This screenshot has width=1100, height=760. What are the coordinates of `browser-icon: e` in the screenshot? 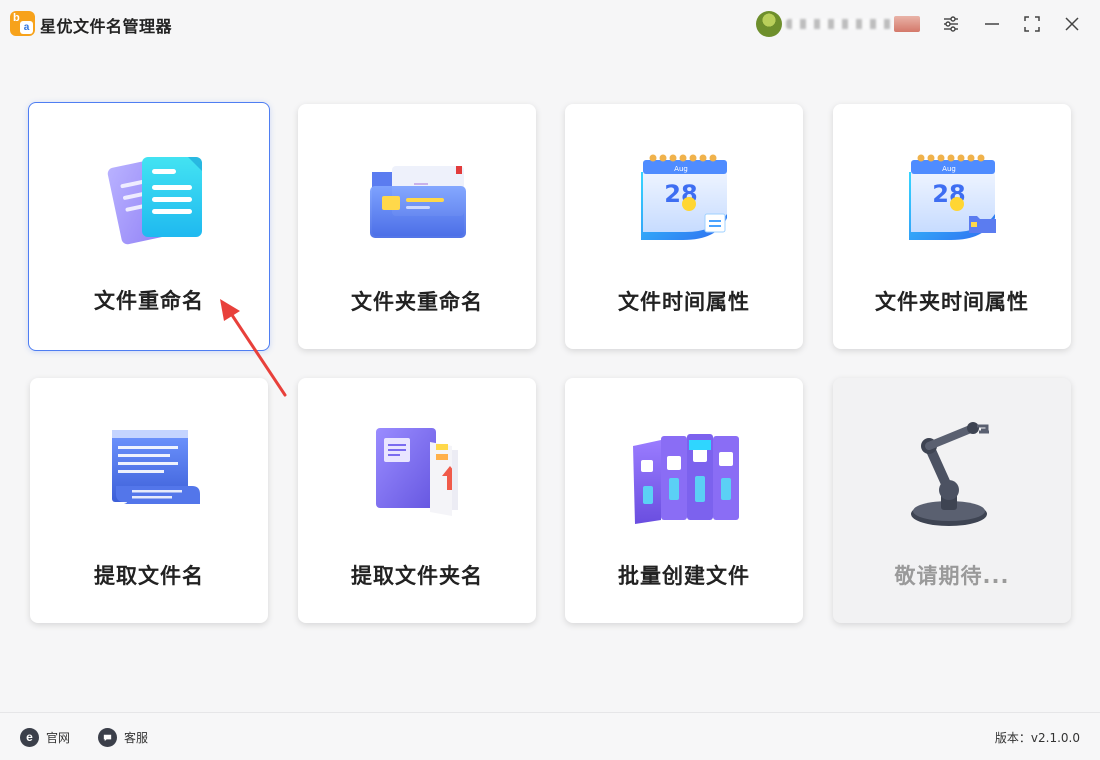 It's located at (29, 737).